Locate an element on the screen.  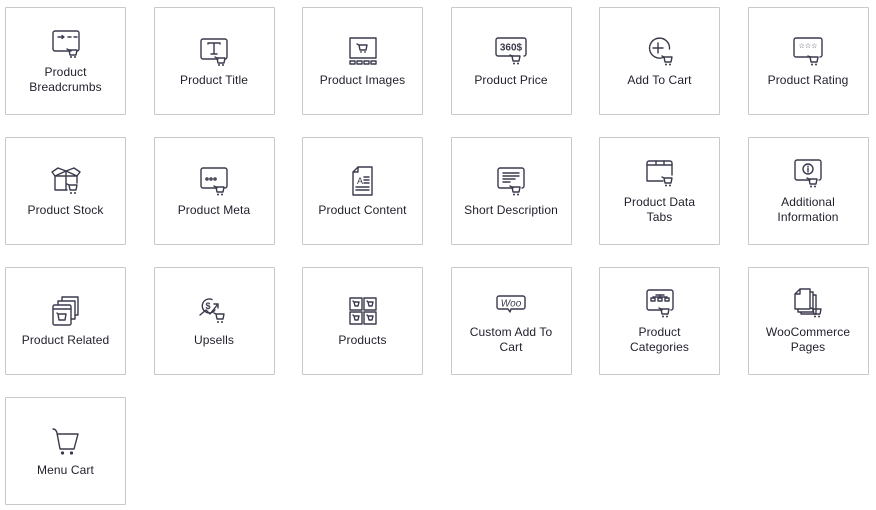
short-description-icon is located at coordinates (511, 181).